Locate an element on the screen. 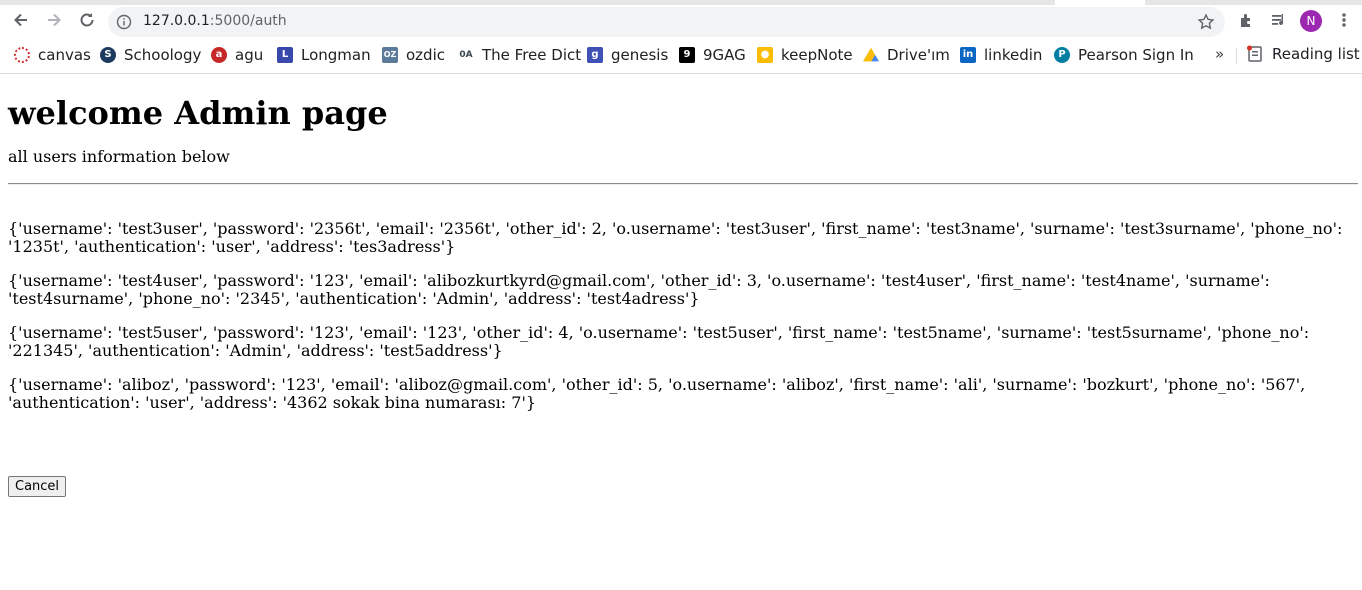 The image size is (1362, 590). back-arrow-icon is located at coordinates (20, 20).